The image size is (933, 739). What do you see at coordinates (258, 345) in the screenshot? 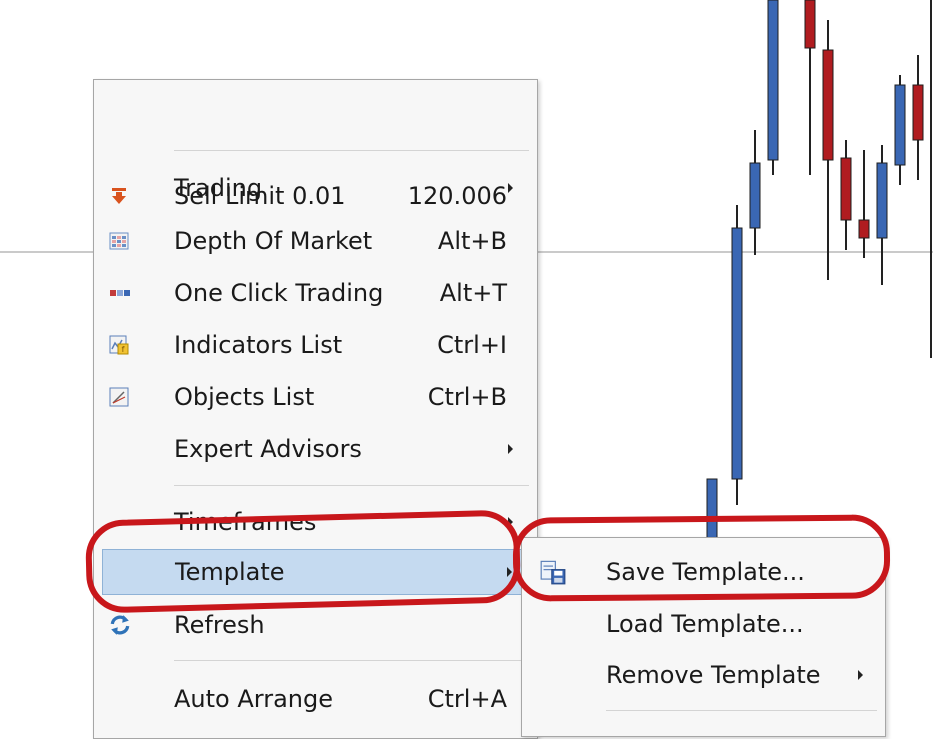
I see `menu-item-label: Indicators List` at bounding box center [258, 345].